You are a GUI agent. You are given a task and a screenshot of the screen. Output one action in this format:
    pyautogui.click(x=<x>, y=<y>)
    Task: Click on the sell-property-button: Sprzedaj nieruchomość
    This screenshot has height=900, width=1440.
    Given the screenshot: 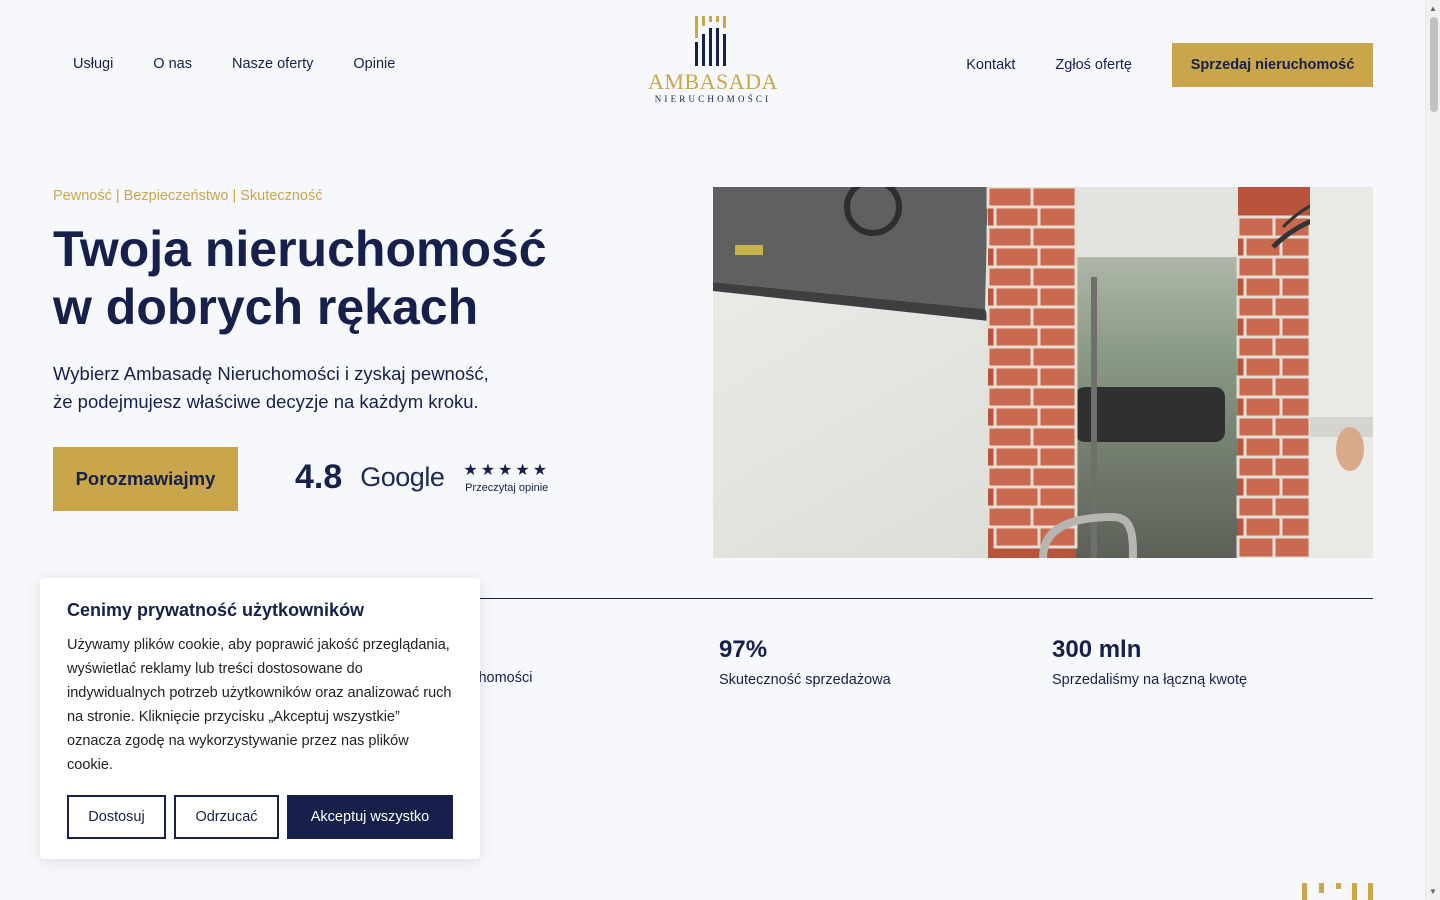 What is the action you would take?
    pyautogui.click(x=1272, y=65)
    